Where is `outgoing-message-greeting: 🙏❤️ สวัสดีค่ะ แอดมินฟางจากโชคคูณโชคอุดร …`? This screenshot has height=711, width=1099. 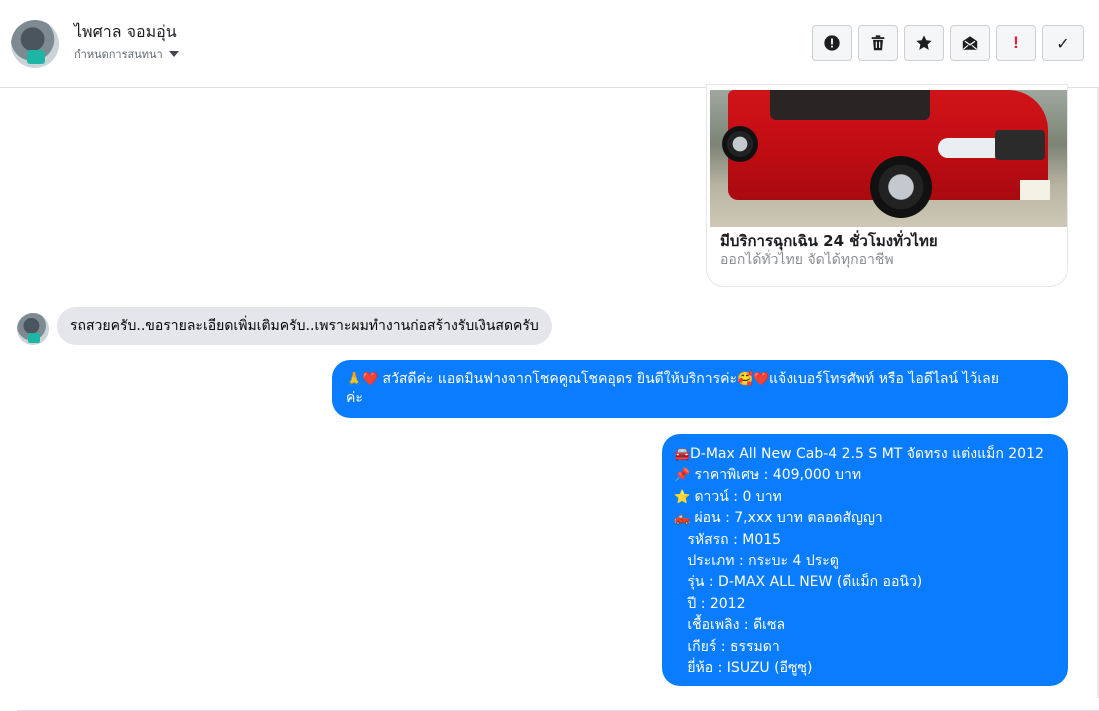 outgoing-message-greeting: 🙏❤️ สวัสดีค่ะ แอดมินฟางจากโชคคูณโชคอุดร … is located at coordinates (700, 389).